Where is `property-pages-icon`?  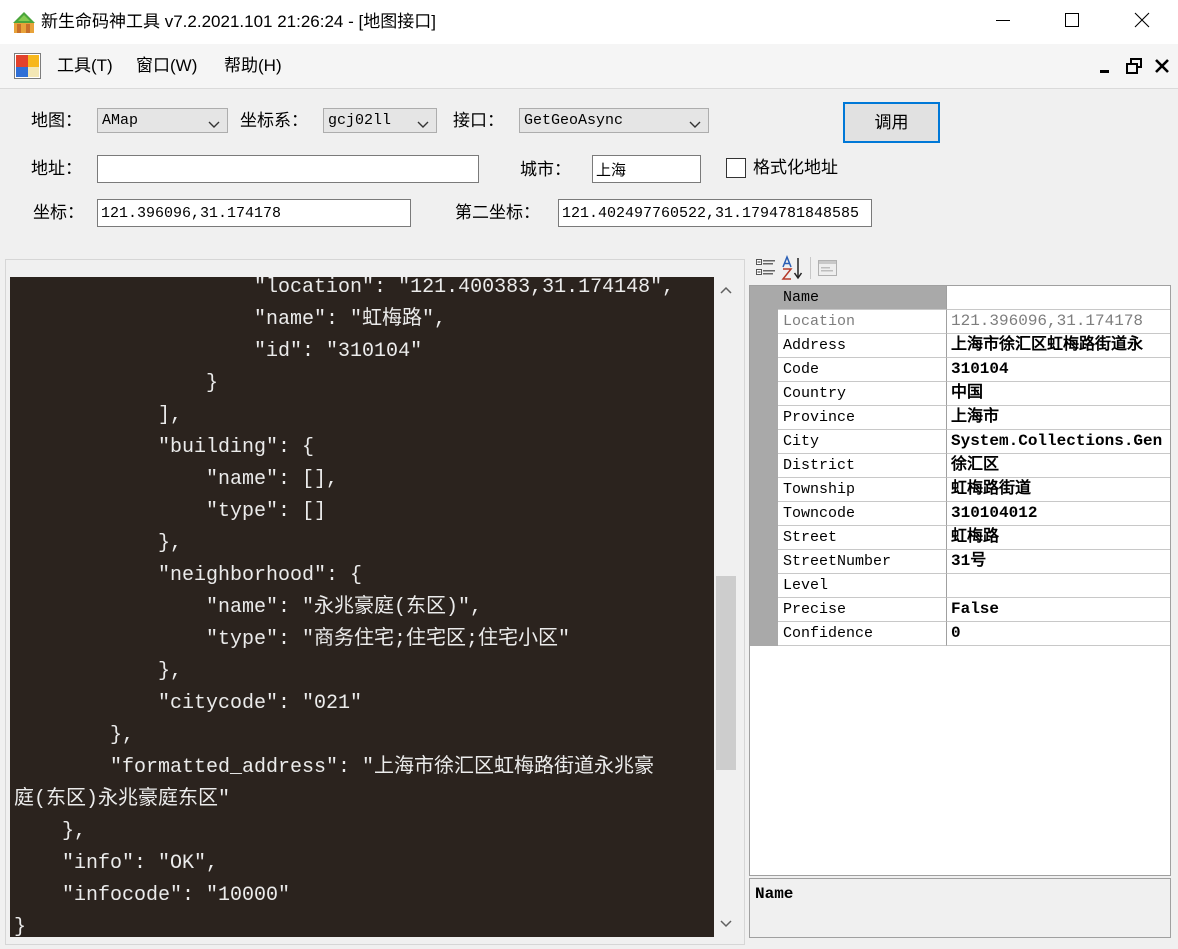
property-pages-icon is located at coordinates (827, 268).